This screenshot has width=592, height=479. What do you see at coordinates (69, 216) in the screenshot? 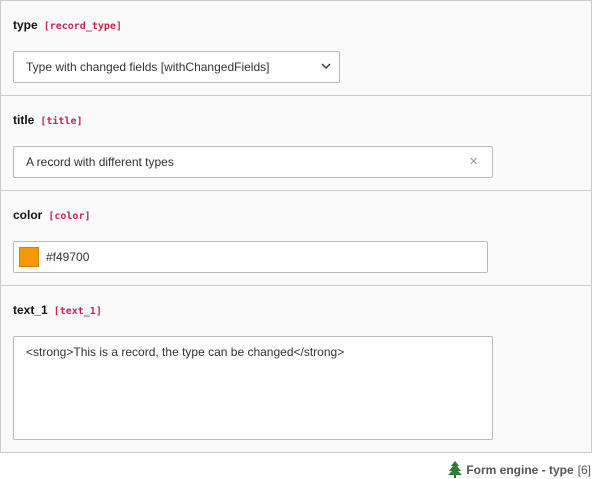
I see `field-key: [color]` at bounding box center [69, 216].